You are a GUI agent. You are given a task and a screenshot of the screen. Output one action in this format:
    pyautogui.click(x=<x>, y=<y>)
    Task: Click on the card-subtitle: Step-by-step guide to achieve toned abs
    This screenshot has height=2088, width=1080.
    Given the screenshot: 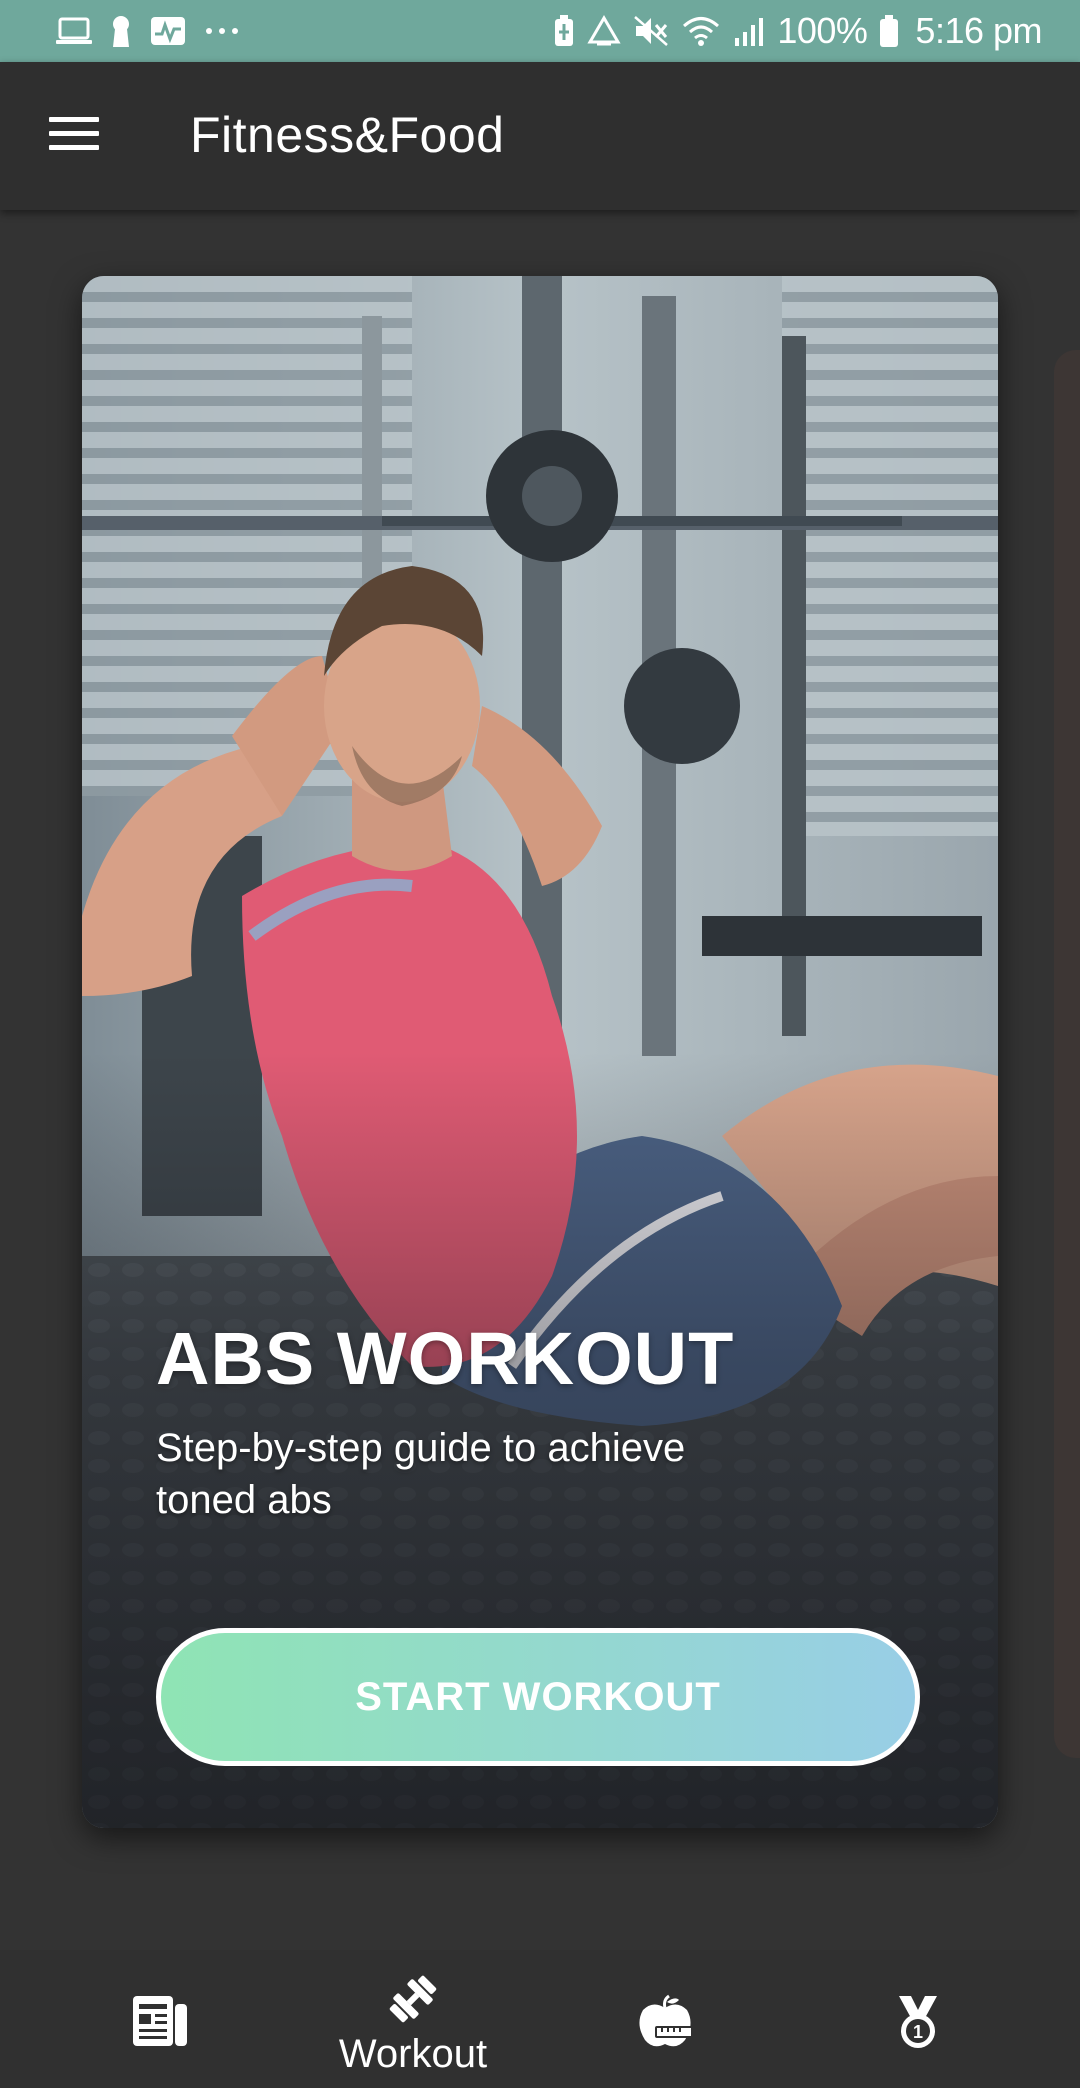 What is the action you would take?
    pyautogui.click(x=421, y=1474)
    